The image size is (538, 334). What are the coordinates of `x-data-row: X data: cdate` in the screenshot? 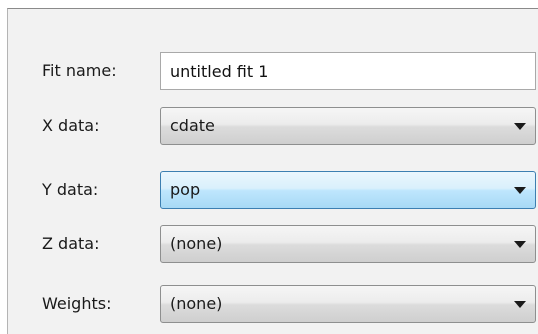 It's located at (273, 126).